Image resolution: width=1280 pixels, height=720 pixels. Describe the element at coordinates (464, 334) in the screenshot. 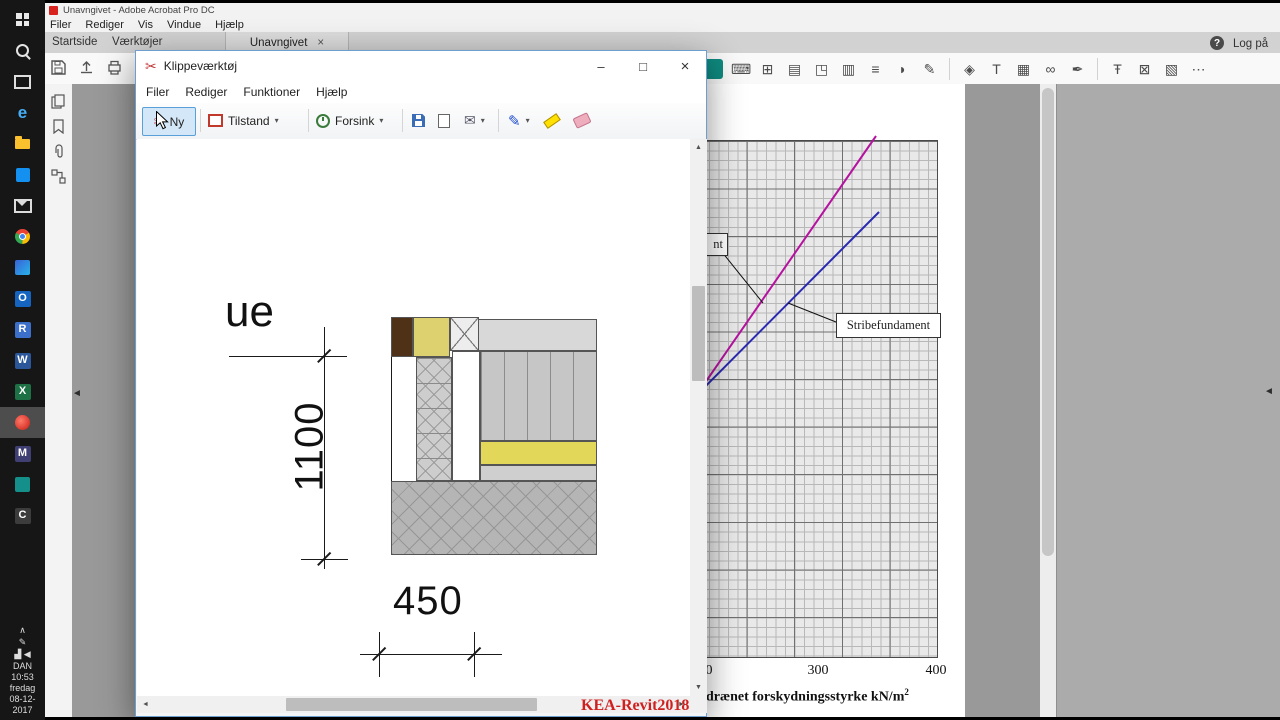

I see `capture-cross-box` at that location.